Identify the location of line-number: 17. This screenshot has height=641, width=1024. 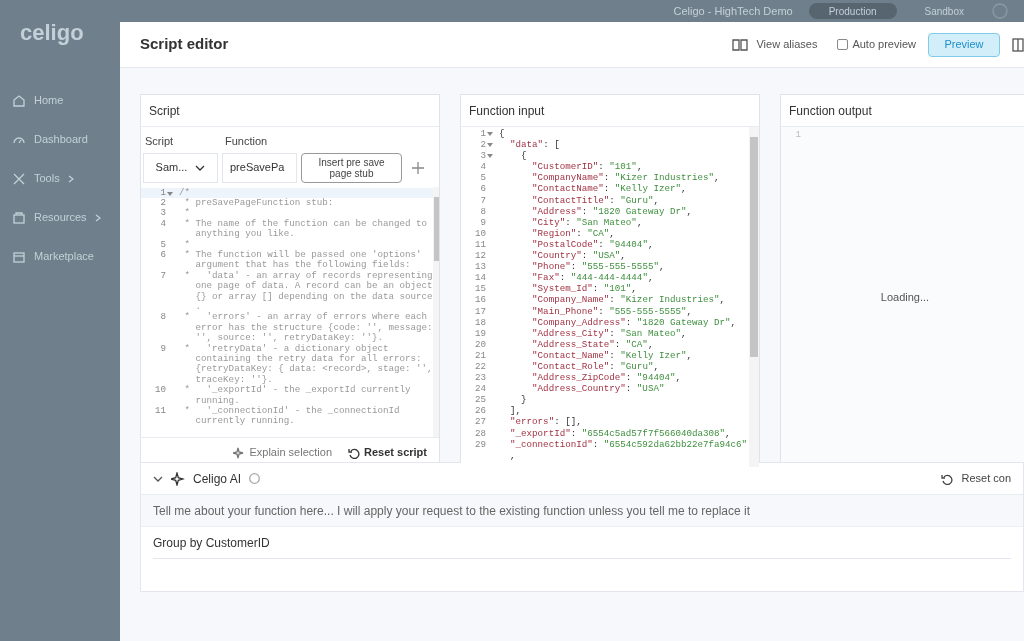
(480, 311).